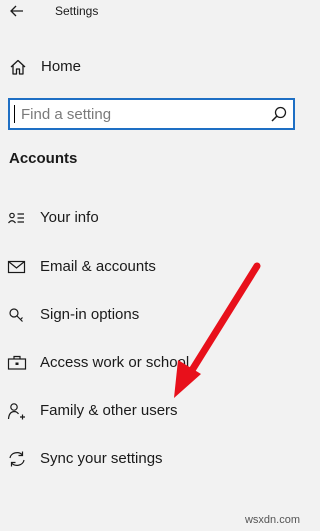  What do you see at coordinates (61, 66) in the screenshot?
I see `home-label: Home` at bounding box center [61, 66].